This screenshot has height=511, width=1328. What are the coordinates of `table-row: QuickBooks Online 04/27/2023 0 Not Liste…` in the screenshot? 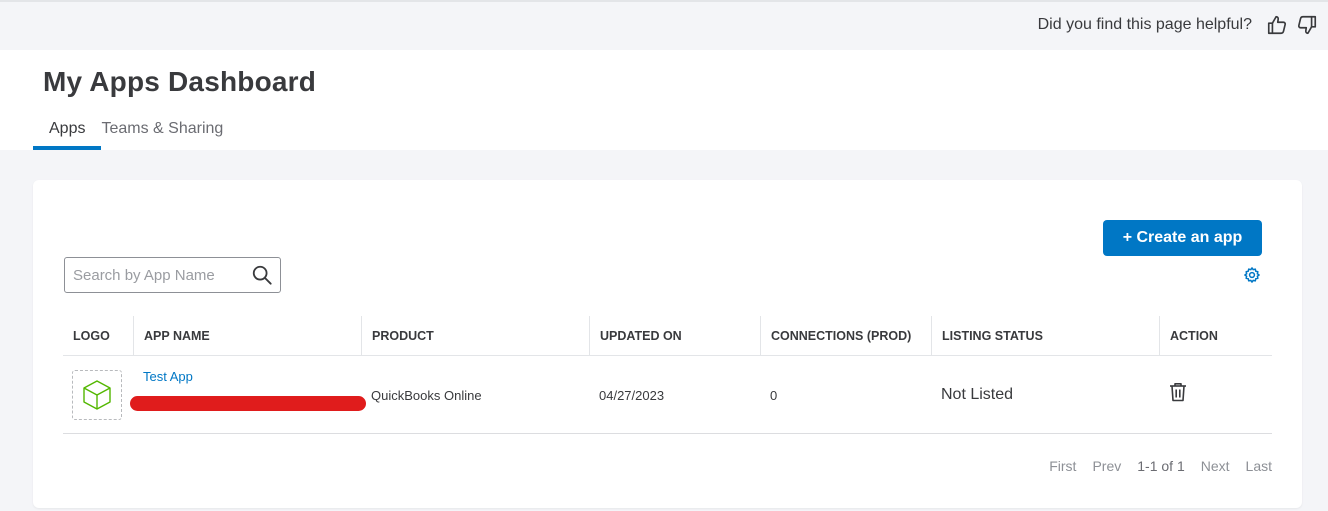 It's located at (667, 395).